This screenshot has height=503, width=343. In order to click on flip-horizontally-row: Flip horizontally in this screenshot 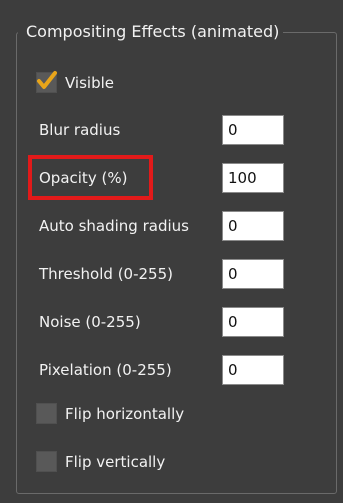, I will do `click(110, 413)`.